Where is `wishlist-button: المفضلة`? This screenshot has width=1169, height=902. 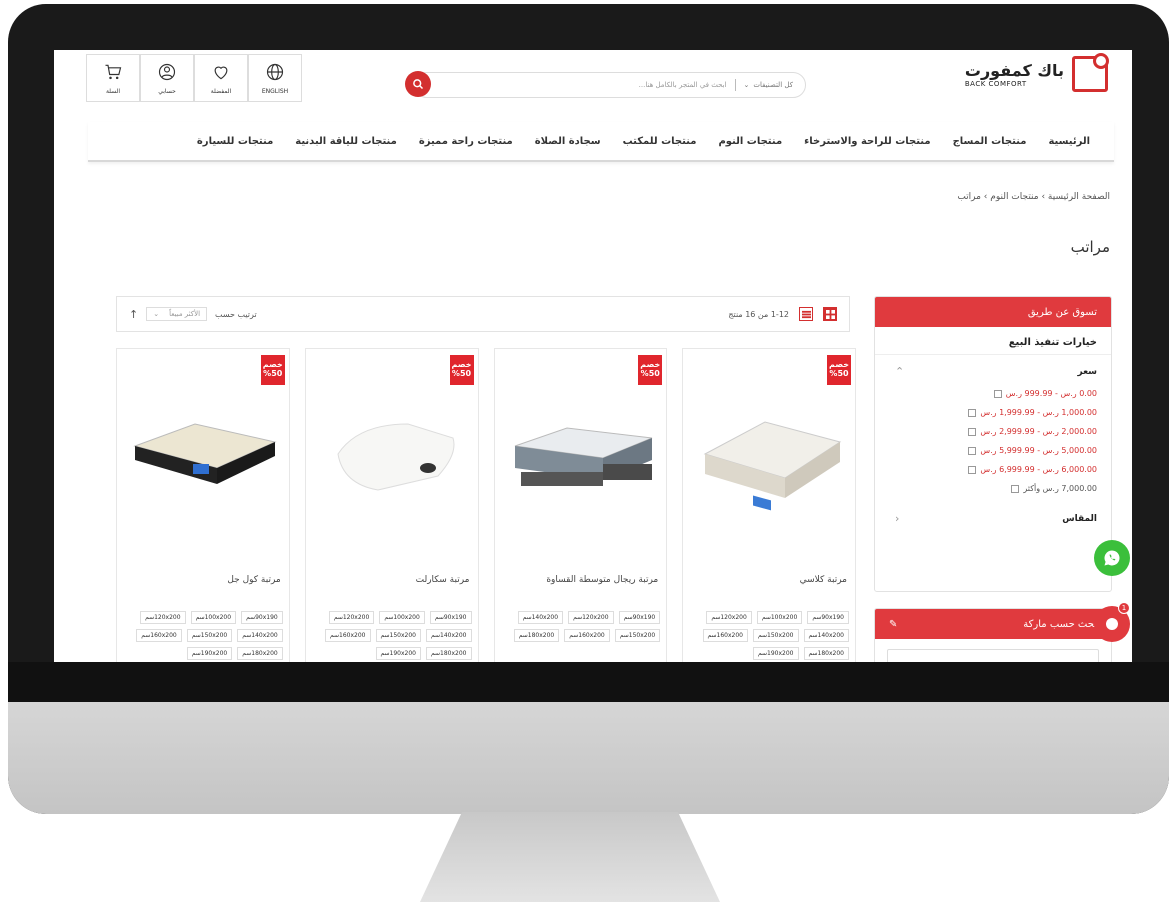 wishlist-button: المفضلة is located at coordinates (221, 78).